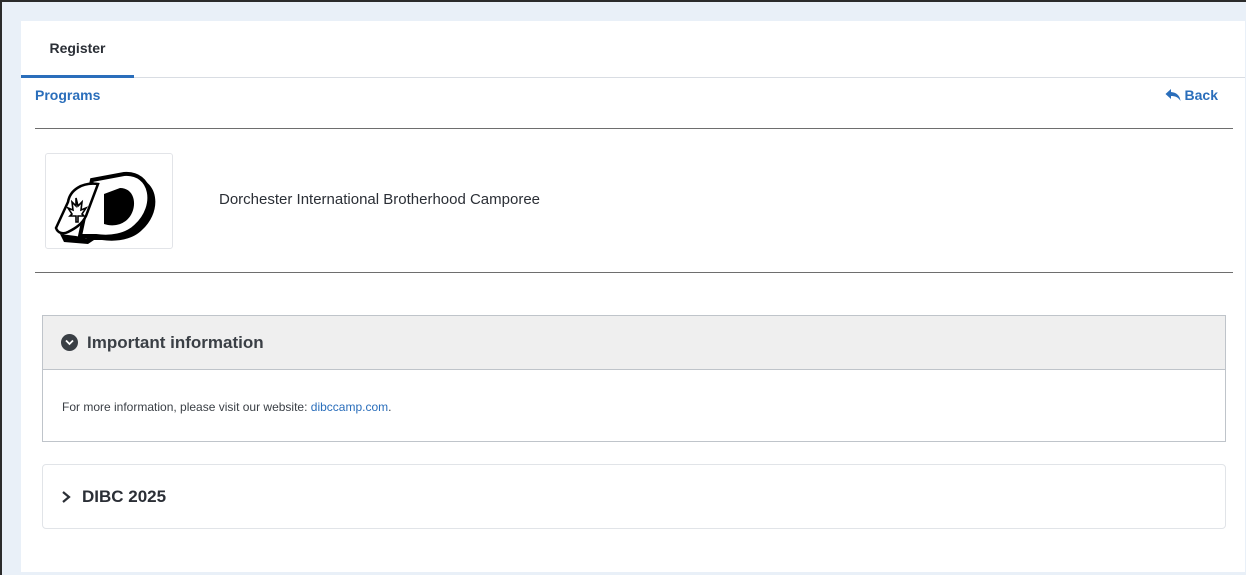 The image size is (1246, 575). Describe the element at coordinates (69, 342) in the screenshot. I see `chevron-down-circle-icon` at that location.